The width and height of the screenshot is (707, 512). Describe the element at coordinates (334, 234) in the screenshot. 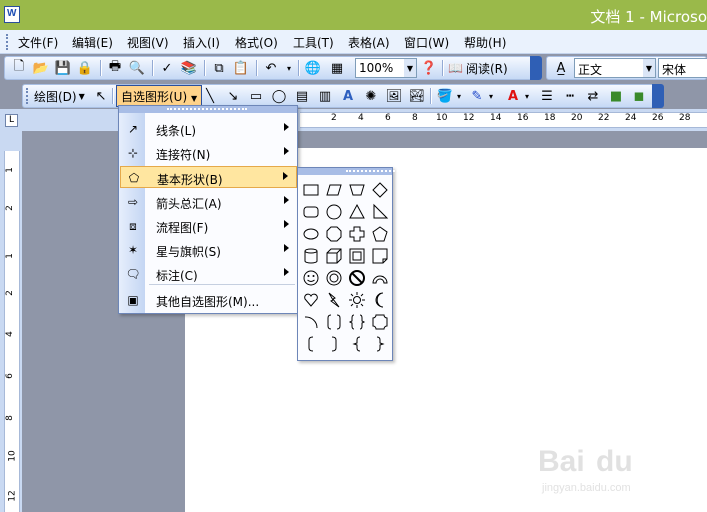

I see `shape-octagon-icon` at that location.